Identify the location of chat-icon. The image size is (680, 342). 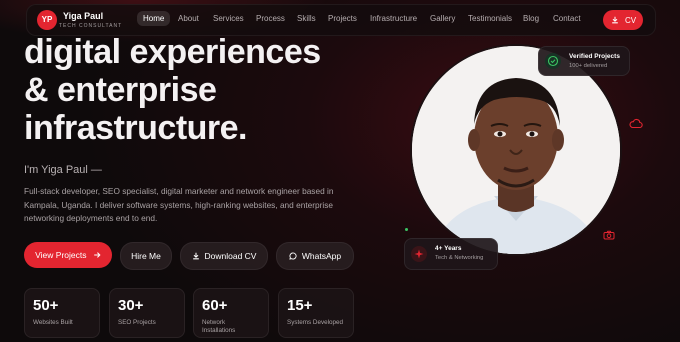
(293, 256).